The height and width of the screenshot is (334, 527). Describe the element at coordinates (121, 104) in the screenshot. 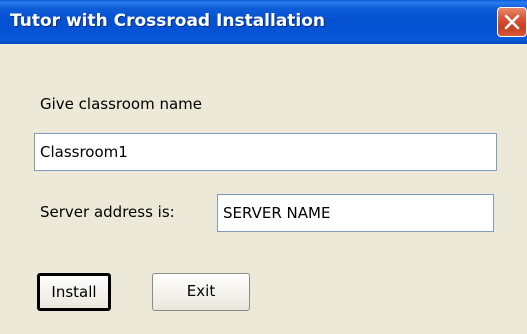

I see `classroom-name-label: Give classroom name` at that location.